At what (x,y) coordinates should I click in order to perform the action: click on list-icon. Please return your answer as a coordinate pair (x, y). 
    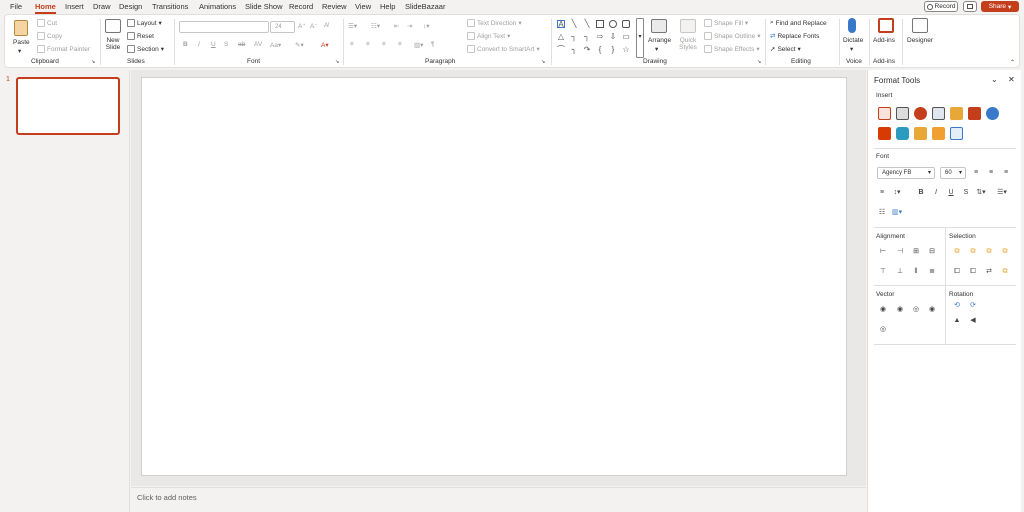
    Looking at the image, I should click on (938, 133).